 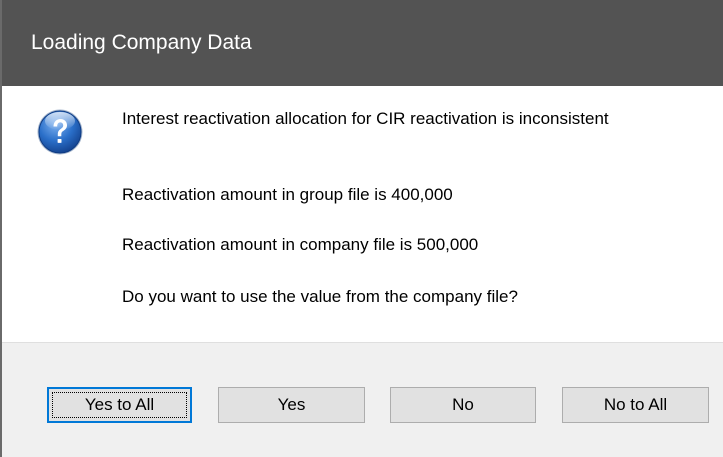 I want to click on yes-button: Yes, so click(x=291, y=405).